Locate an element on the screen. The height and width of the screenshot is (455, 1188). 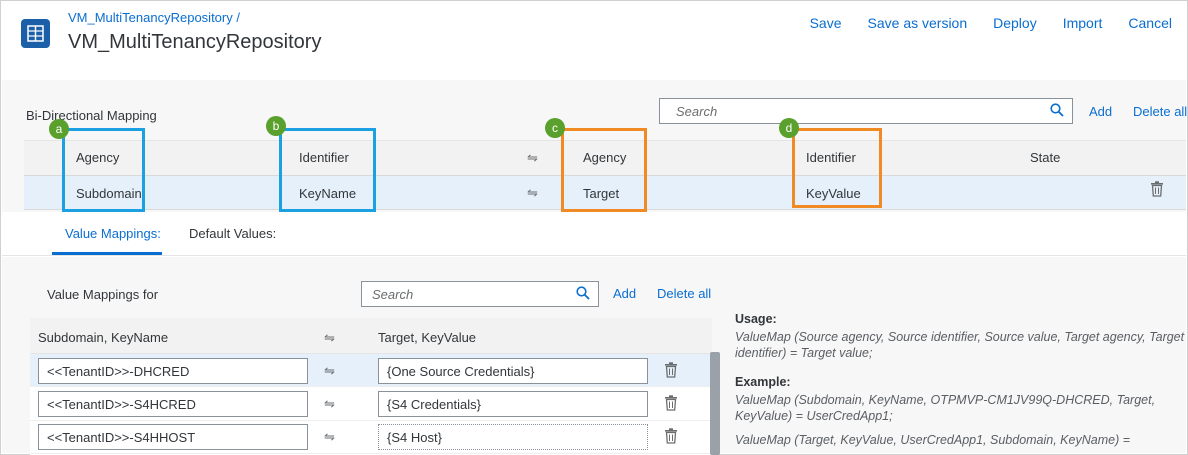
mapping-delete-all-button: Delete all is located at coordinates (1160, 111).